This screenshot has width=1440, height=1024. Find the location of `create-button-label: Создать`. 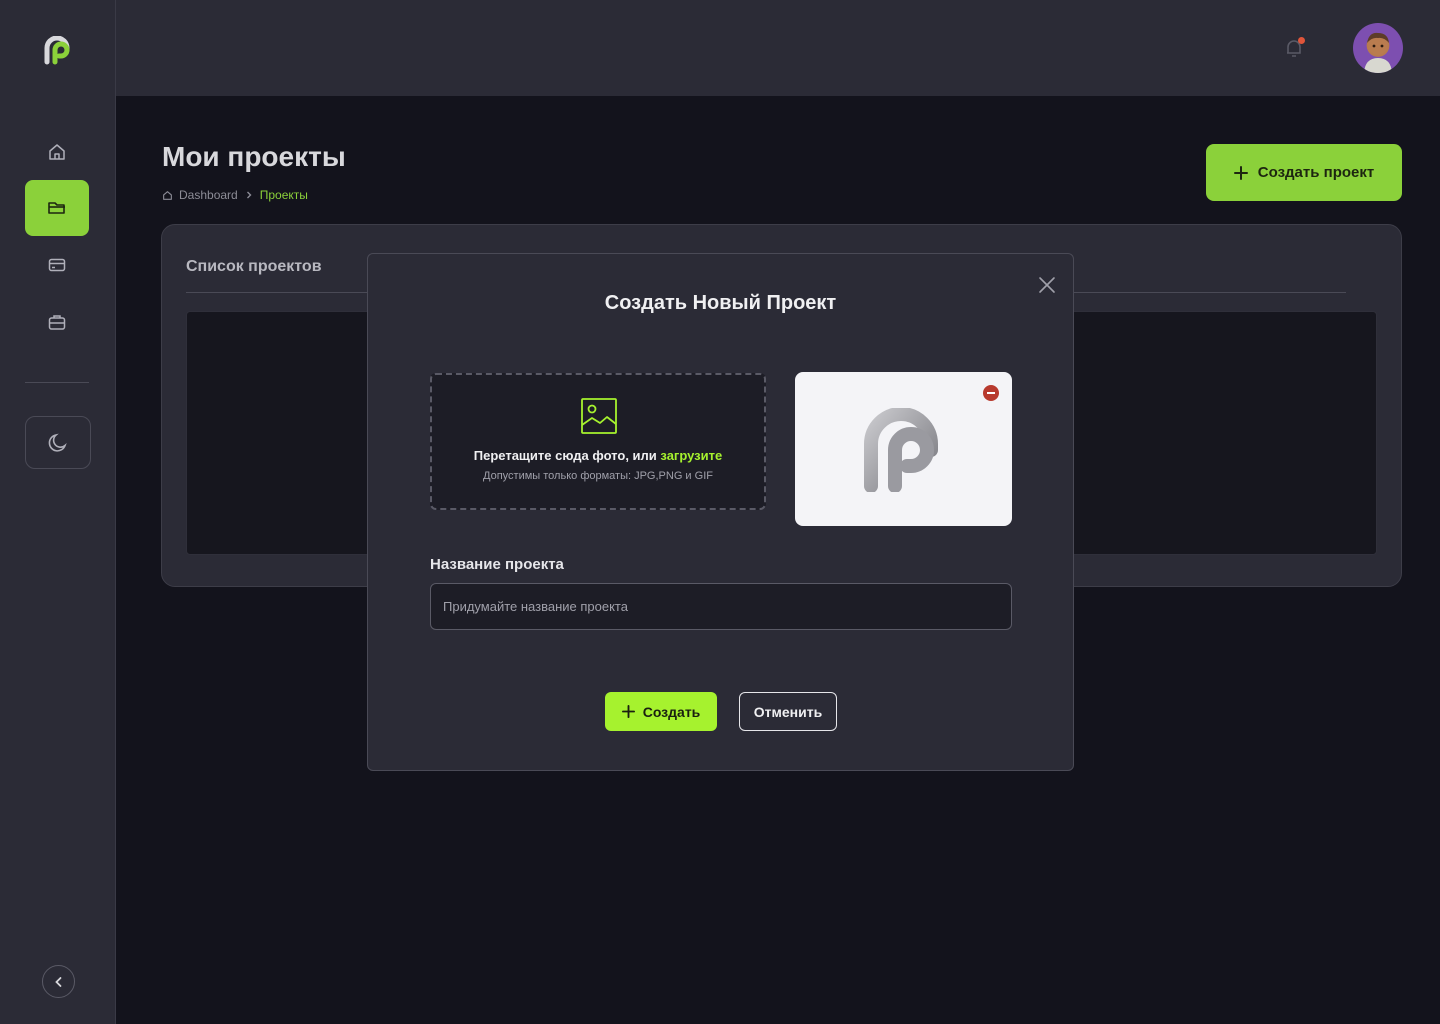

create-button-label: Создать is located at coordinates (671, 711).